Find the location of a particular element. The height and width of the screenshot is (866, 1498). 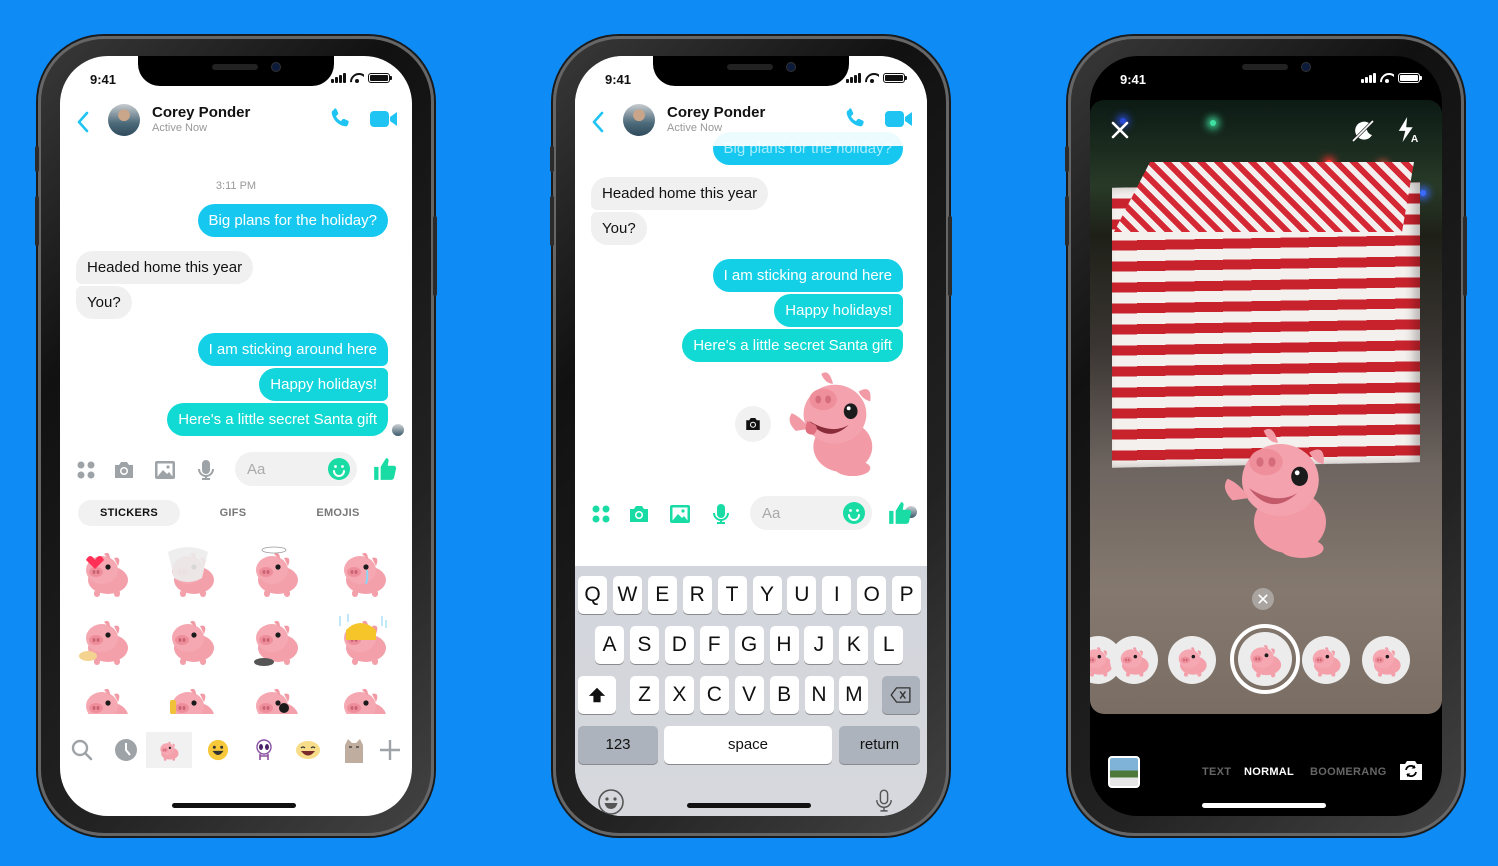

sticker-pig-lying-drink is located at coordinates (192, 696).